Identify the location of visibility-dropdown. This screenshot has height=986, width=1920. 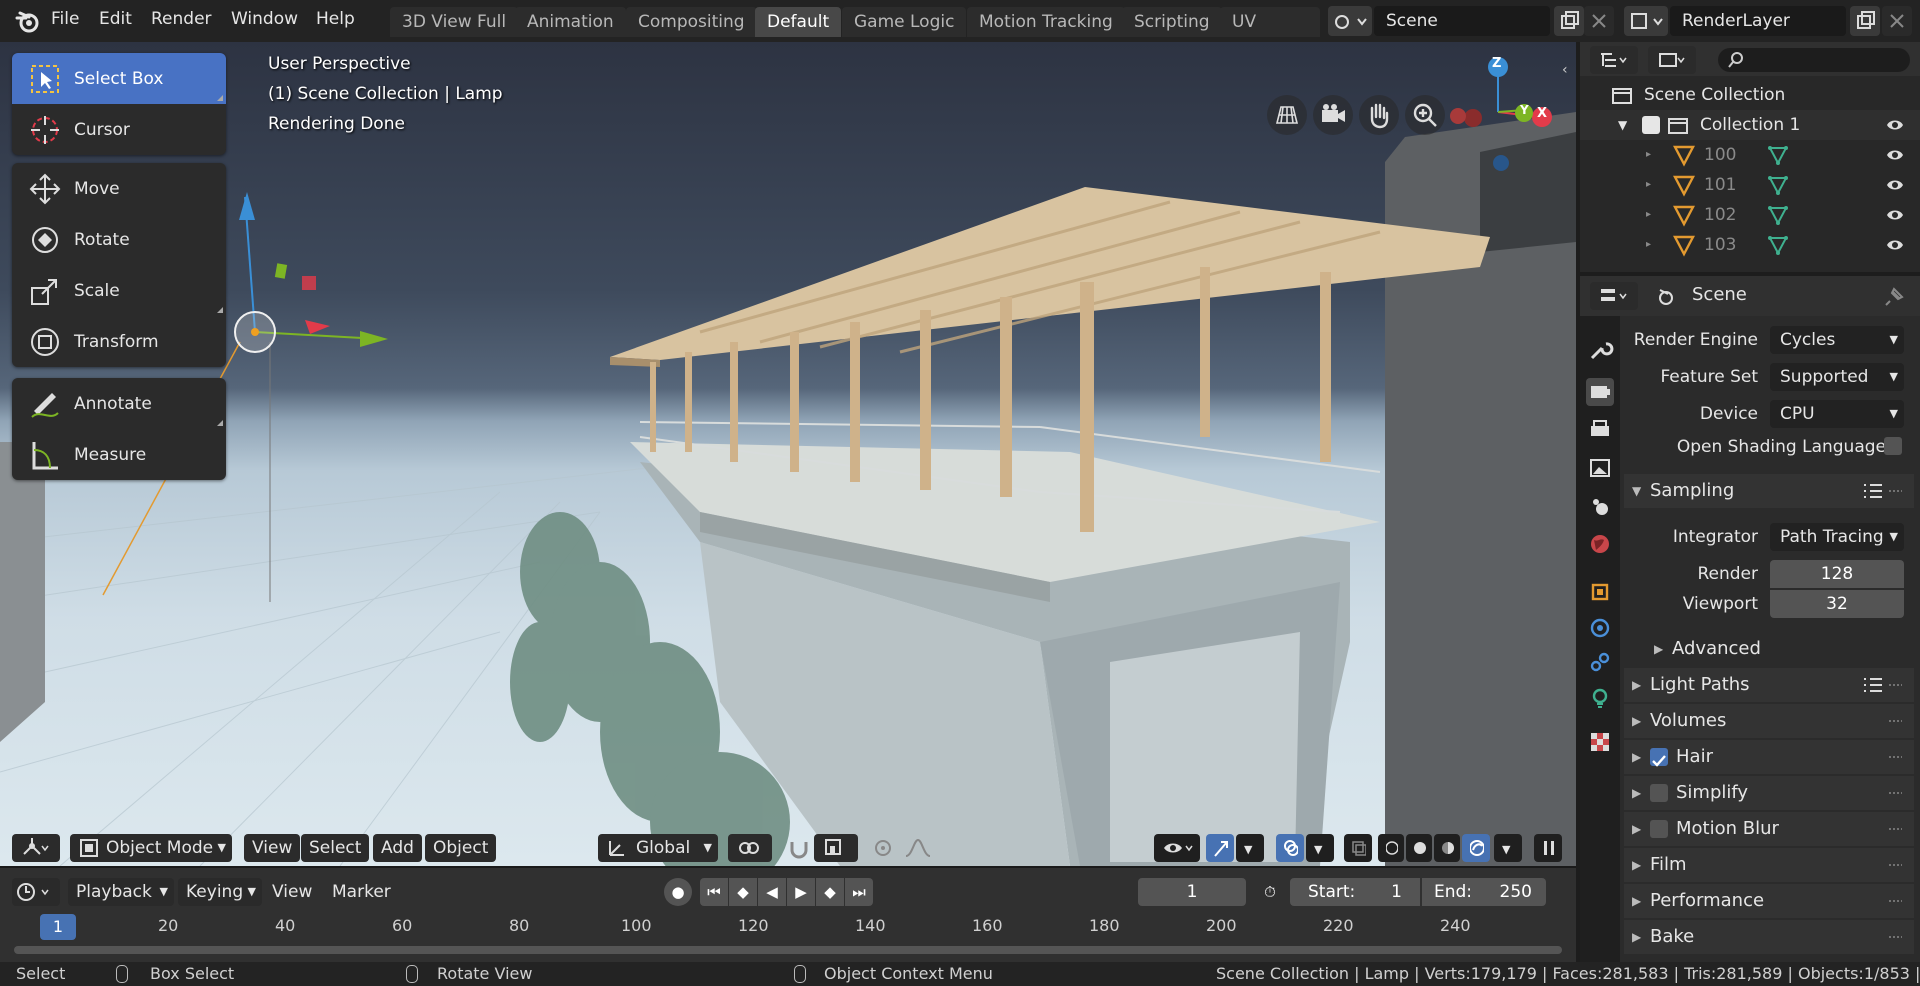
(1177, 848).